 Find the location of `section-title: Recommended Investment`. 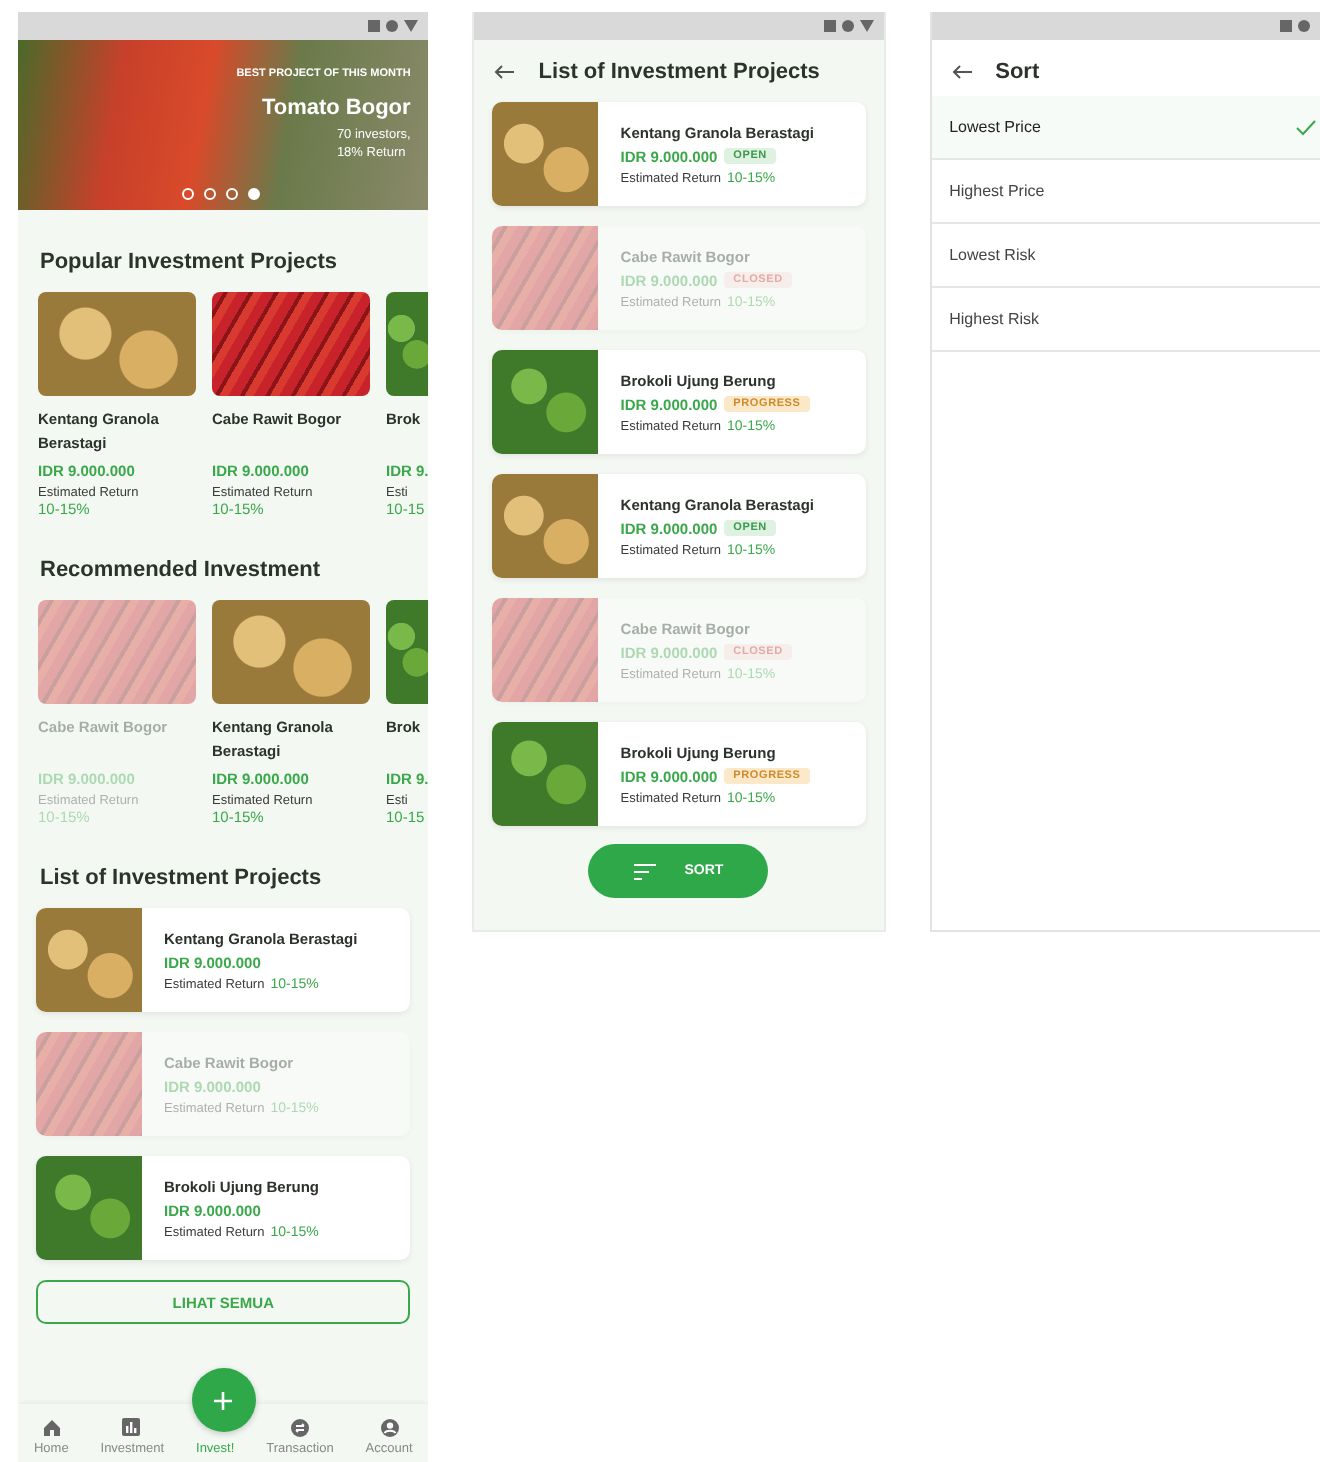

section-title: Recommended Investment is located at coordinates (181, 570).